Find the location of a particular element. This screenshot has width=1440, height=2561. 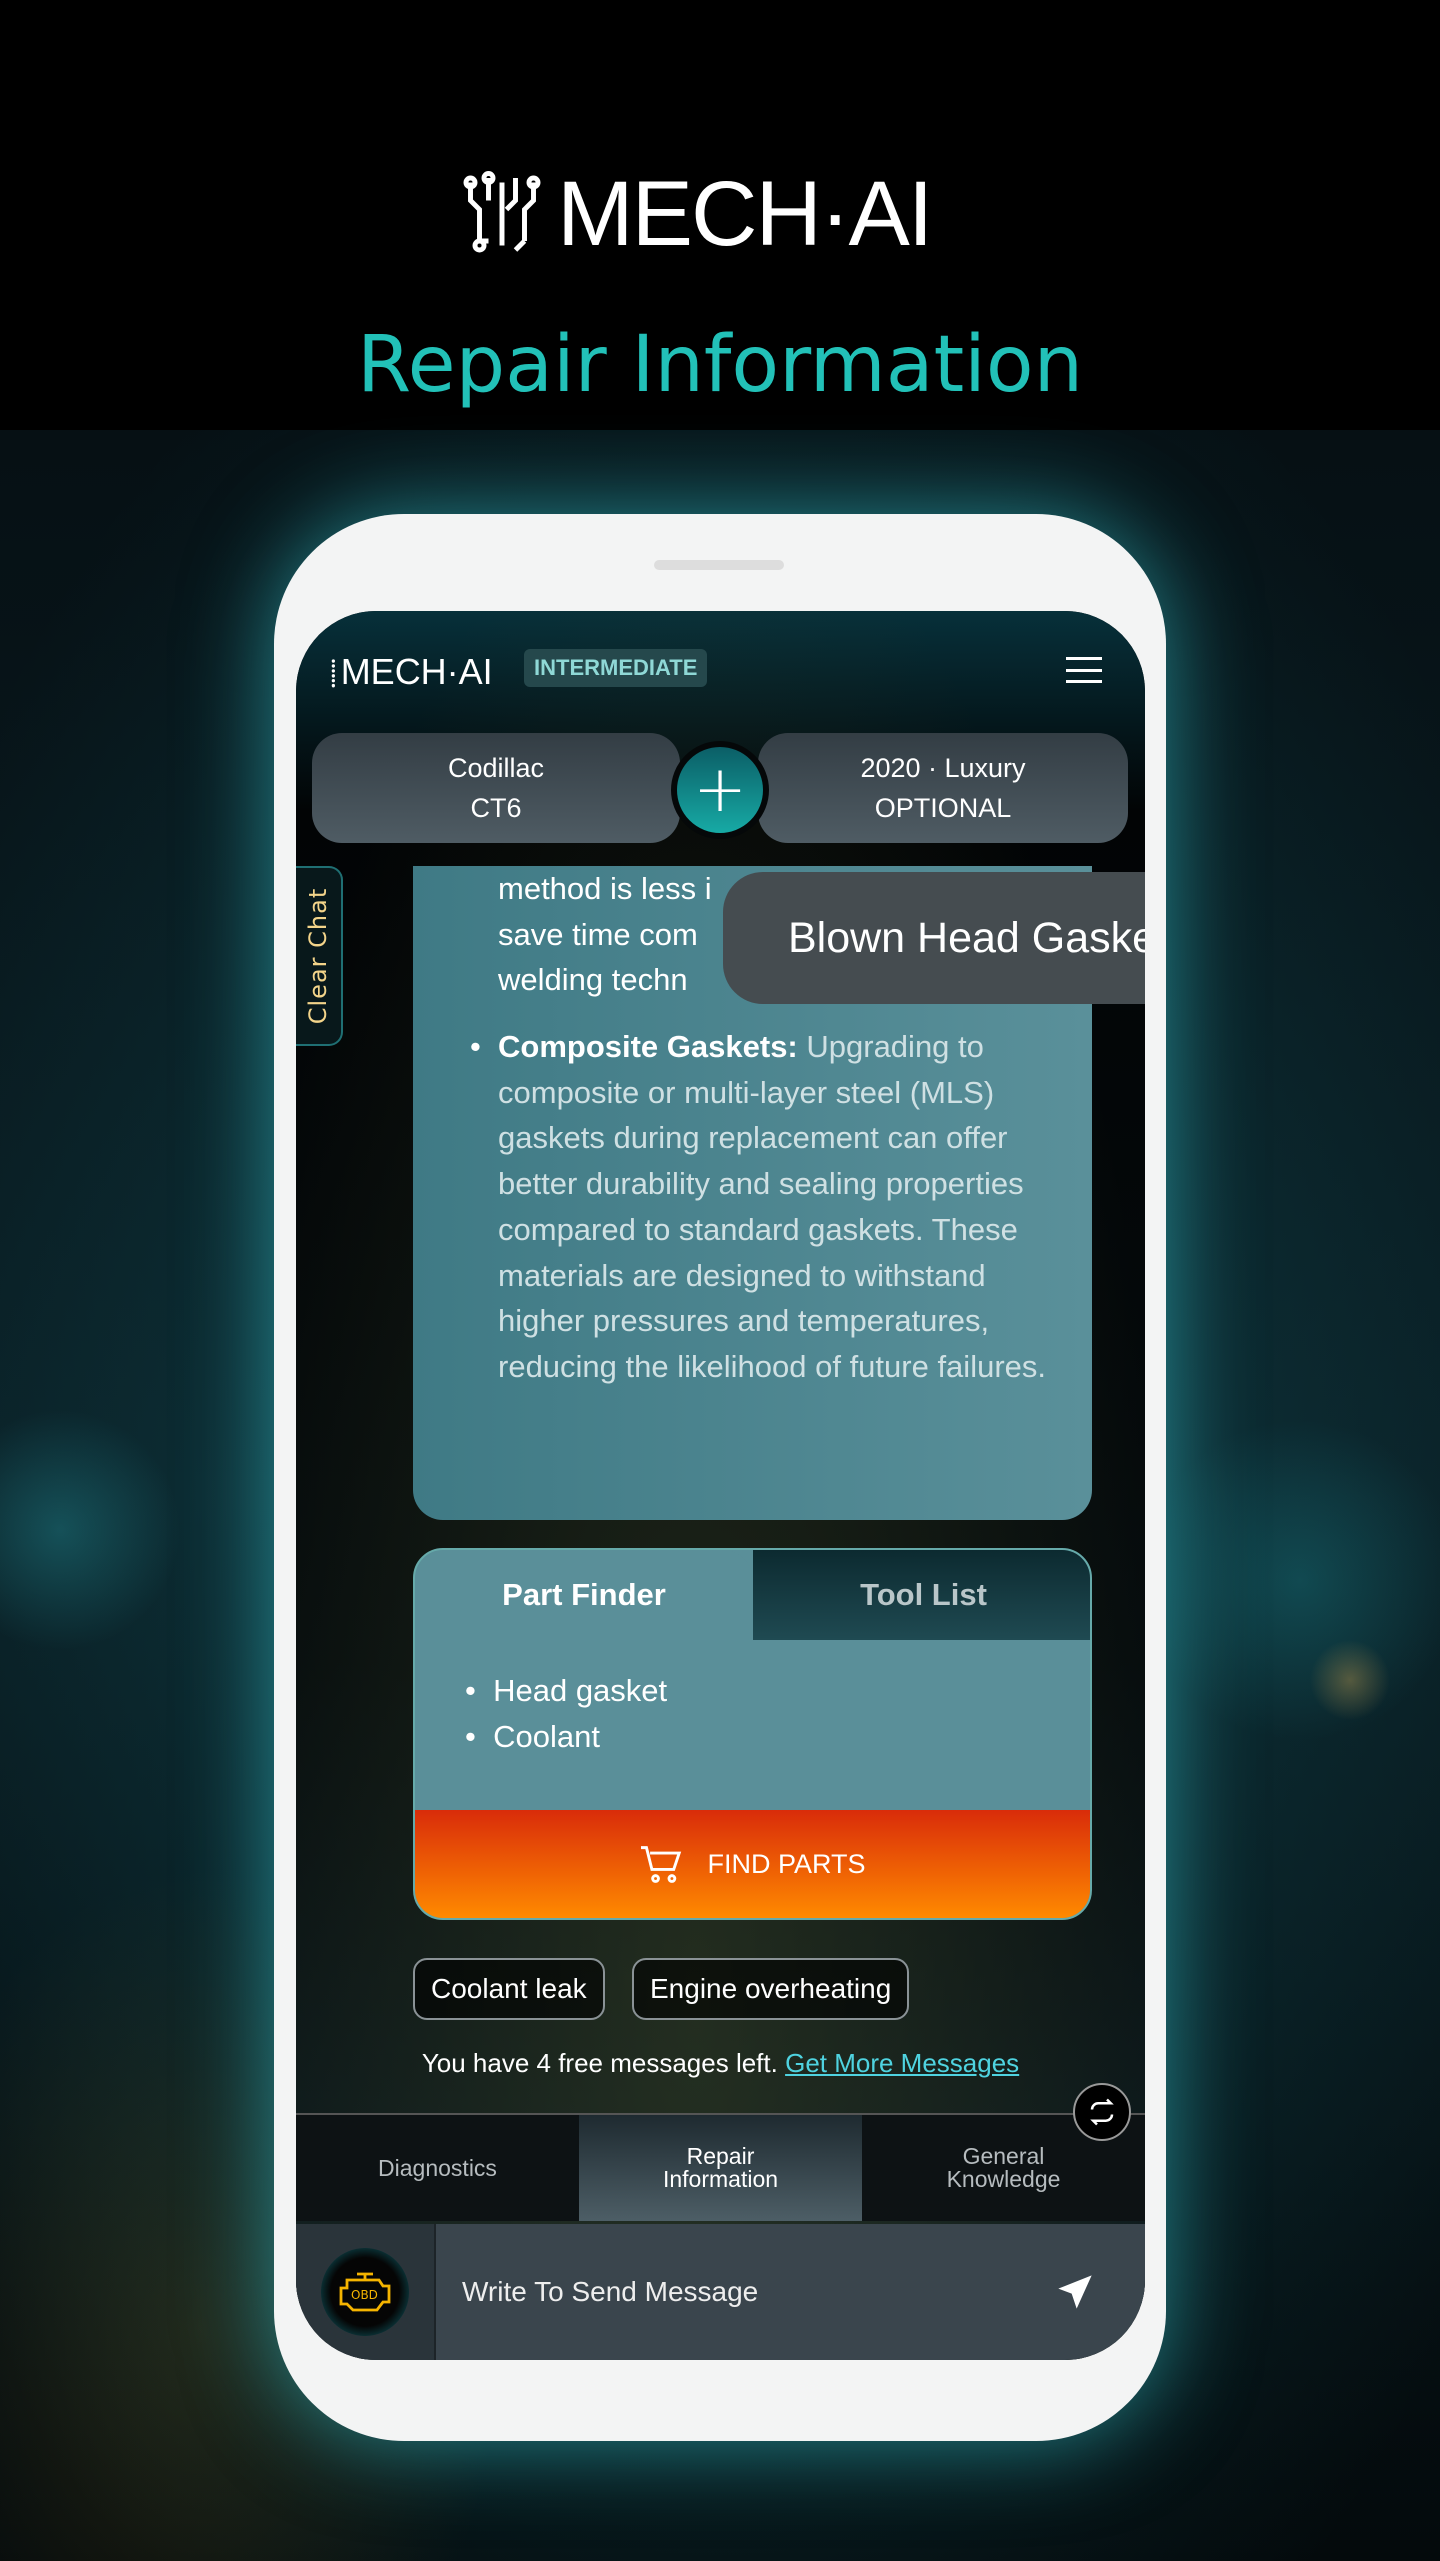

message-input-bar: OBD Write To Send Message is located at coordinates (720, 2292).